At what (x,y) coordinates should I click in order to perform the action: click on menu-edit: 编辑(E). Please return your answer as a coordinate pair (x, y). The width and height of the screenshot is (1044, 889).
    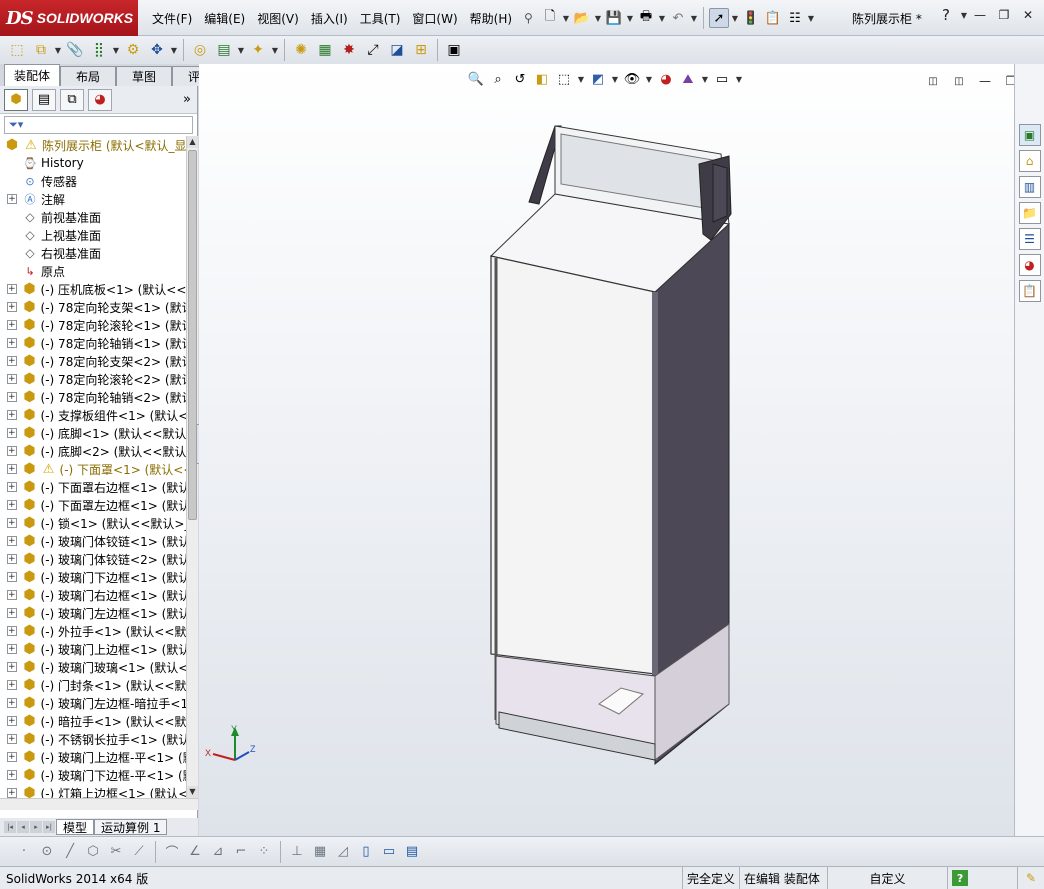
    Looking at the image, I should click on (224, 18).